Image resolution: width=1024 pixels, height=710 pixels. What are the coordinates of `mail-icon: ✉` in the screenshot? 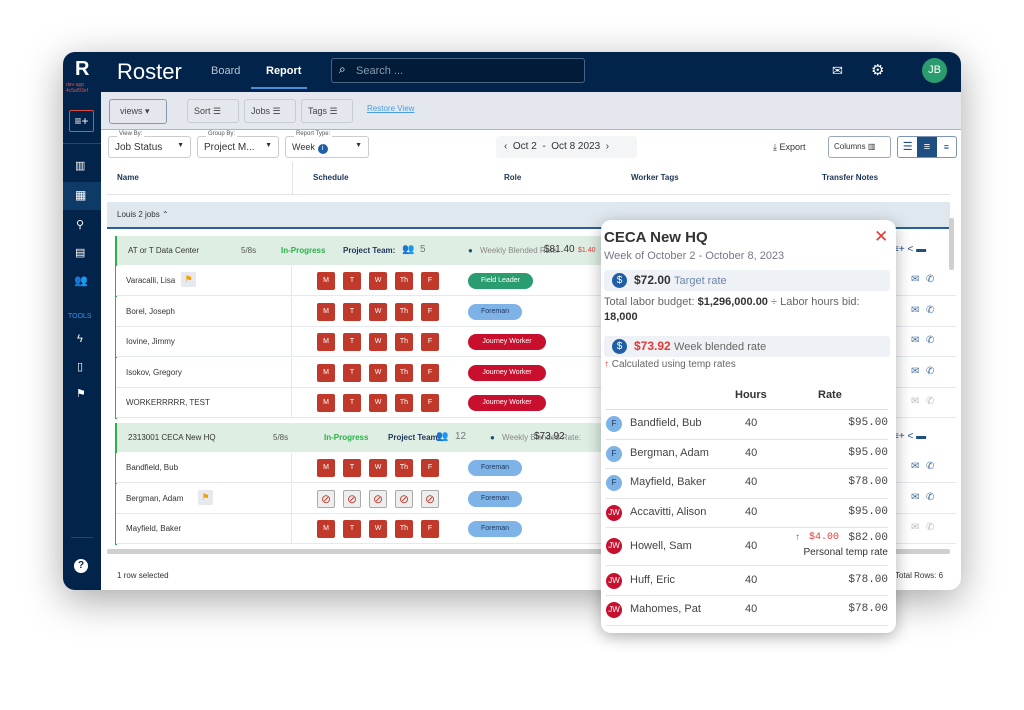 It's located at (837, 71).